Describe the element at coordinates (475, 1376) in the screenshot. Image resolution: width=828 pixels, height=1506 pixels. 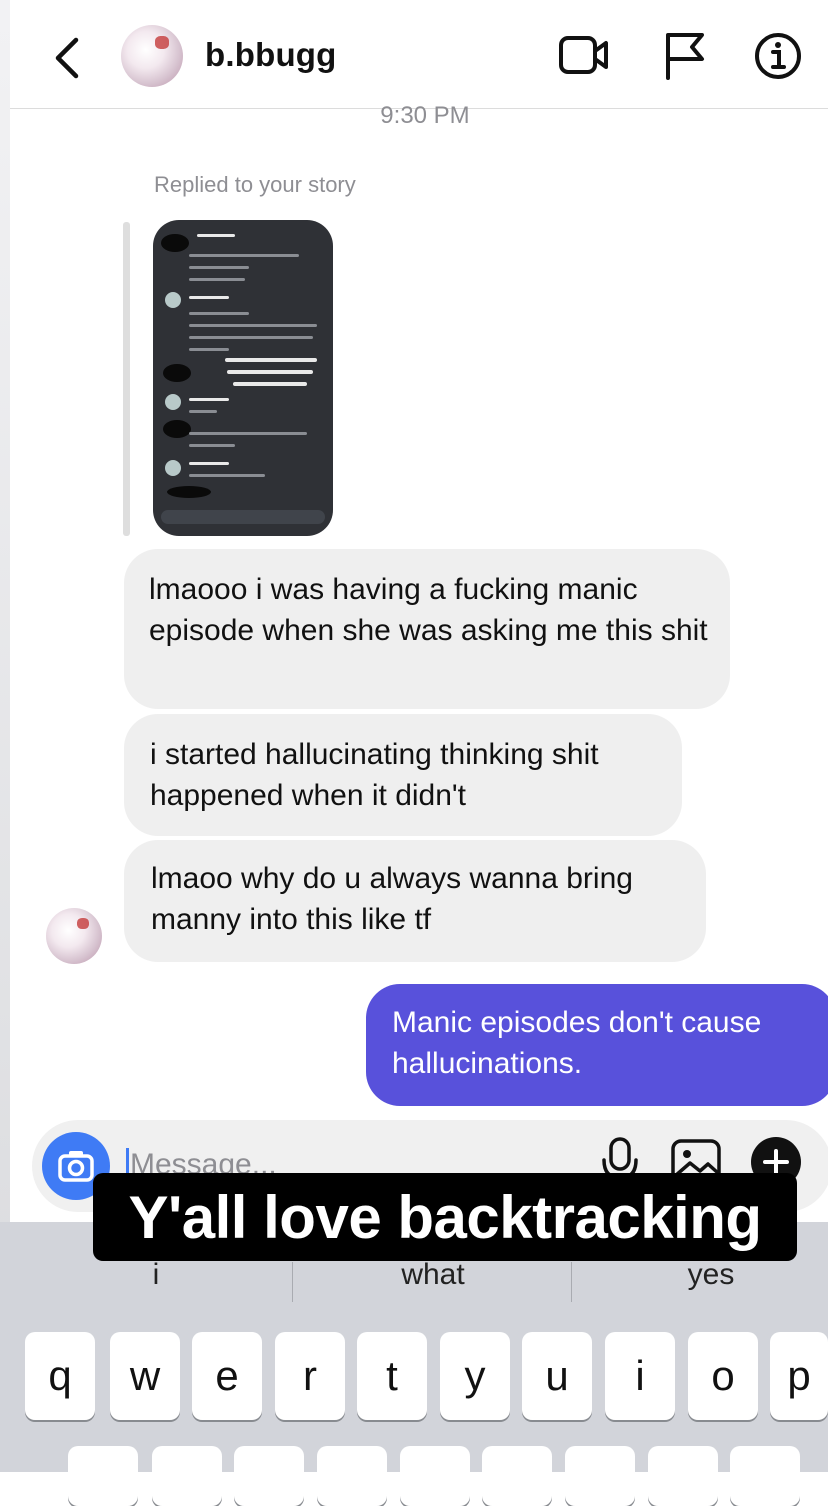
I see `key-y: y` at that location.